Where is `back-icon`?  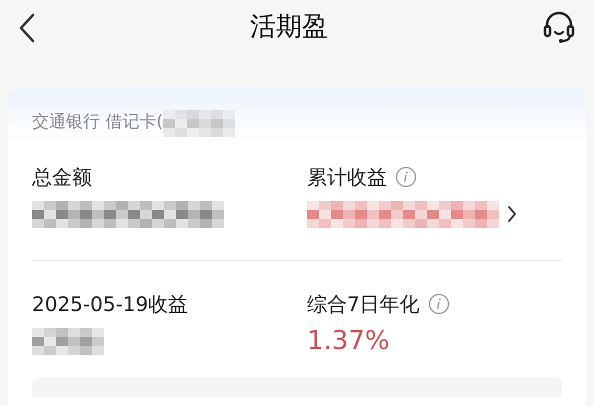 back-icon is located at coordinates (27, 27).